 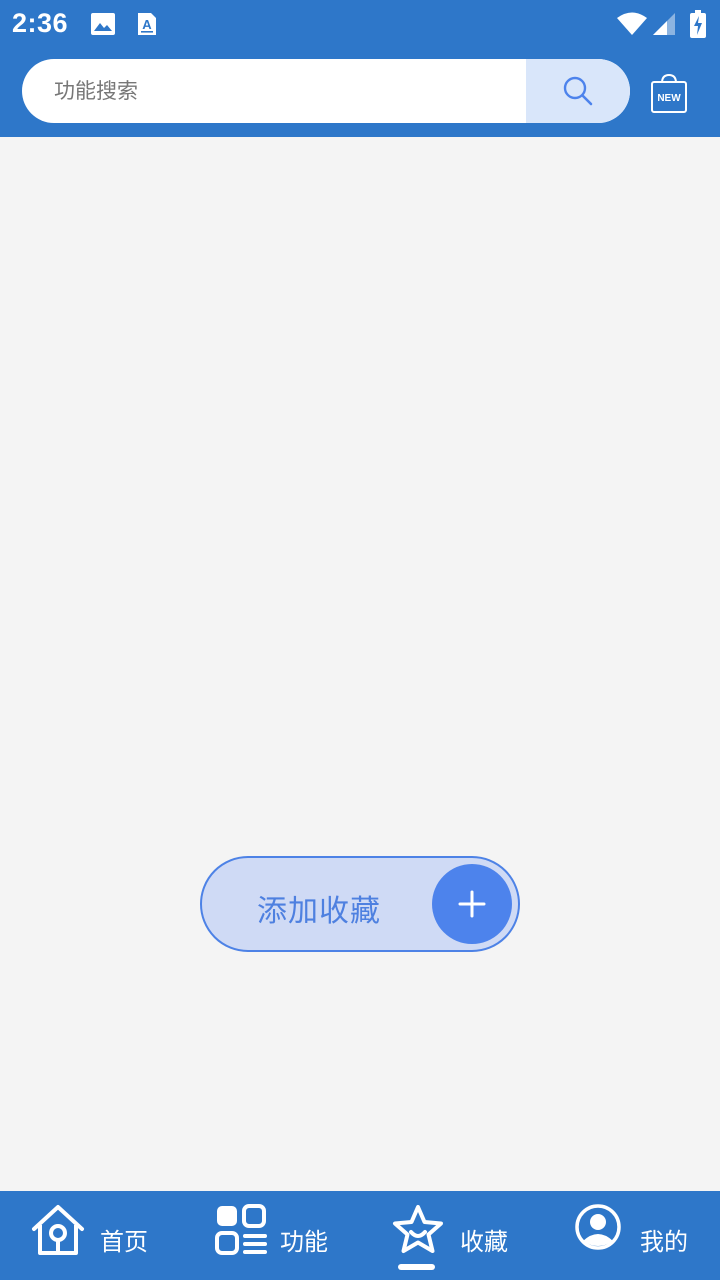 I want to click on tab-functions: 功能, so click(x=270, y=1235).